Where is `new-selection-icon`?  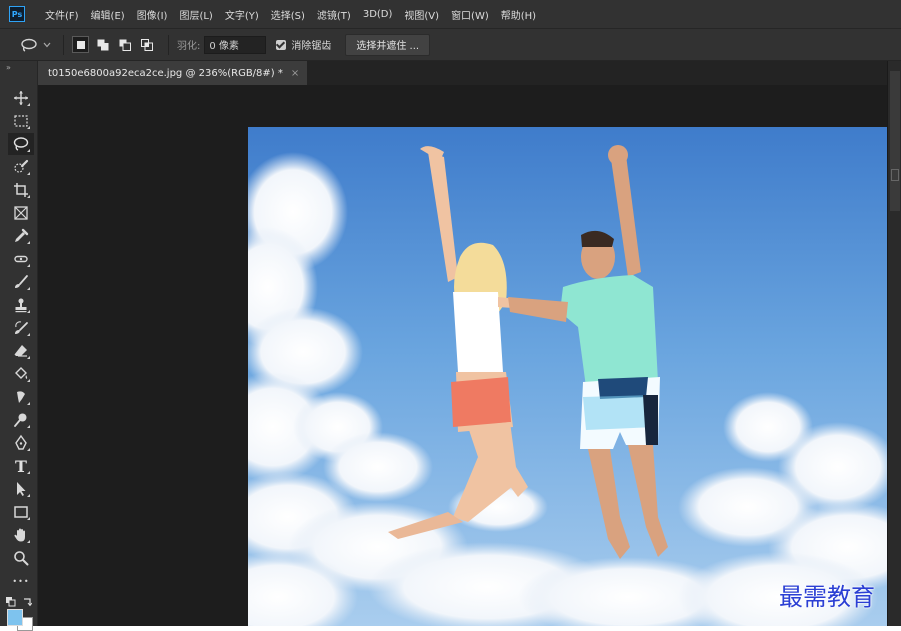 new-selection-icon is located at coordinates (80, 44).